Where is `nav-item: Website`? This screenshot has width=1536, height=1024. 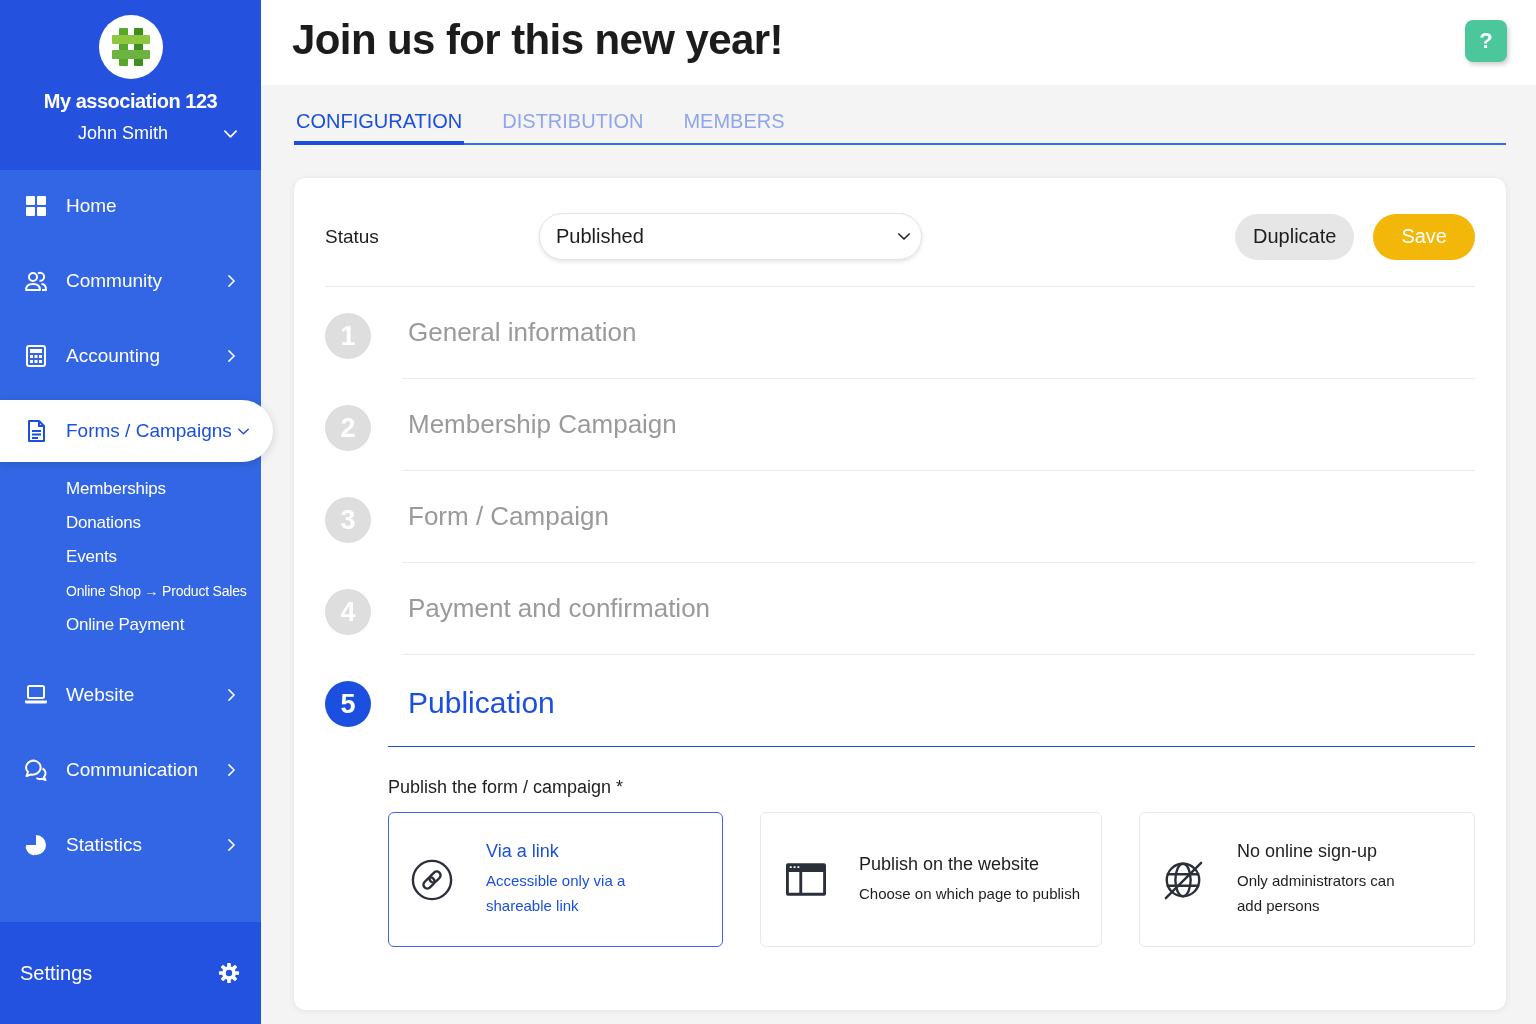
nav-item: Website is located at coordinates (130, 695).